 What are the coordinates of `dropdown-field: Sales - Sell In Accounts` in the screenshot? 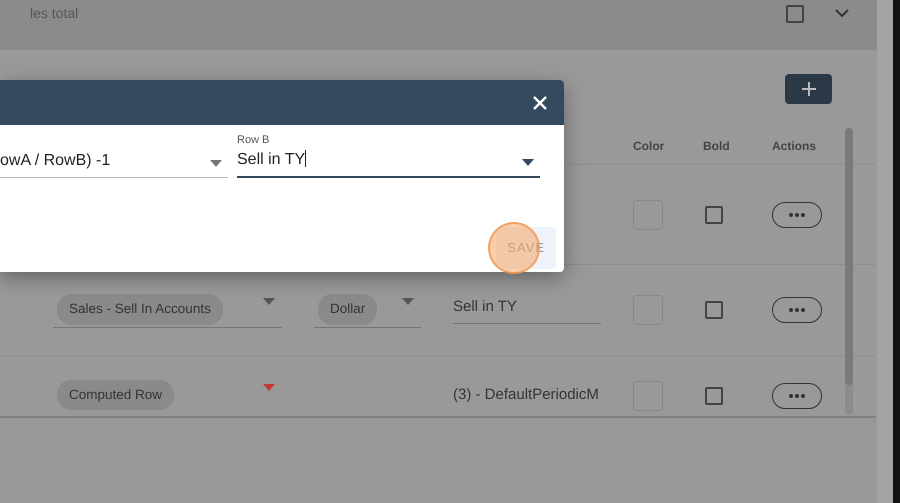 It's located at (167, 310).